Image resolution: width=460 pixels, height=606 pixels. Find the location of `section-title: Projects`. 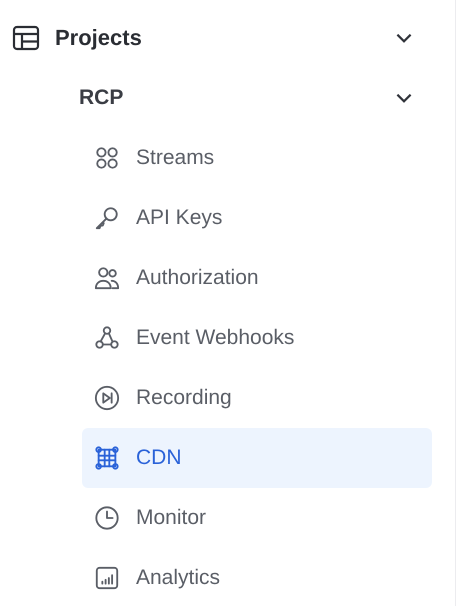

section-title: Projects is located at coordinates (99, 38).